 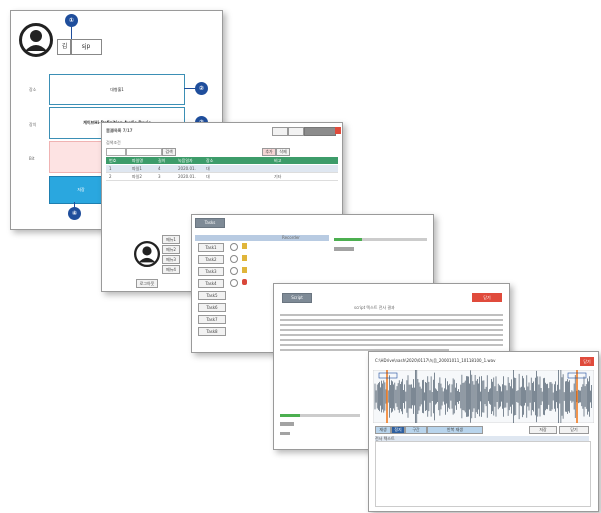 I want to click on task-button-4: Task4, so click(x=211, y=283).